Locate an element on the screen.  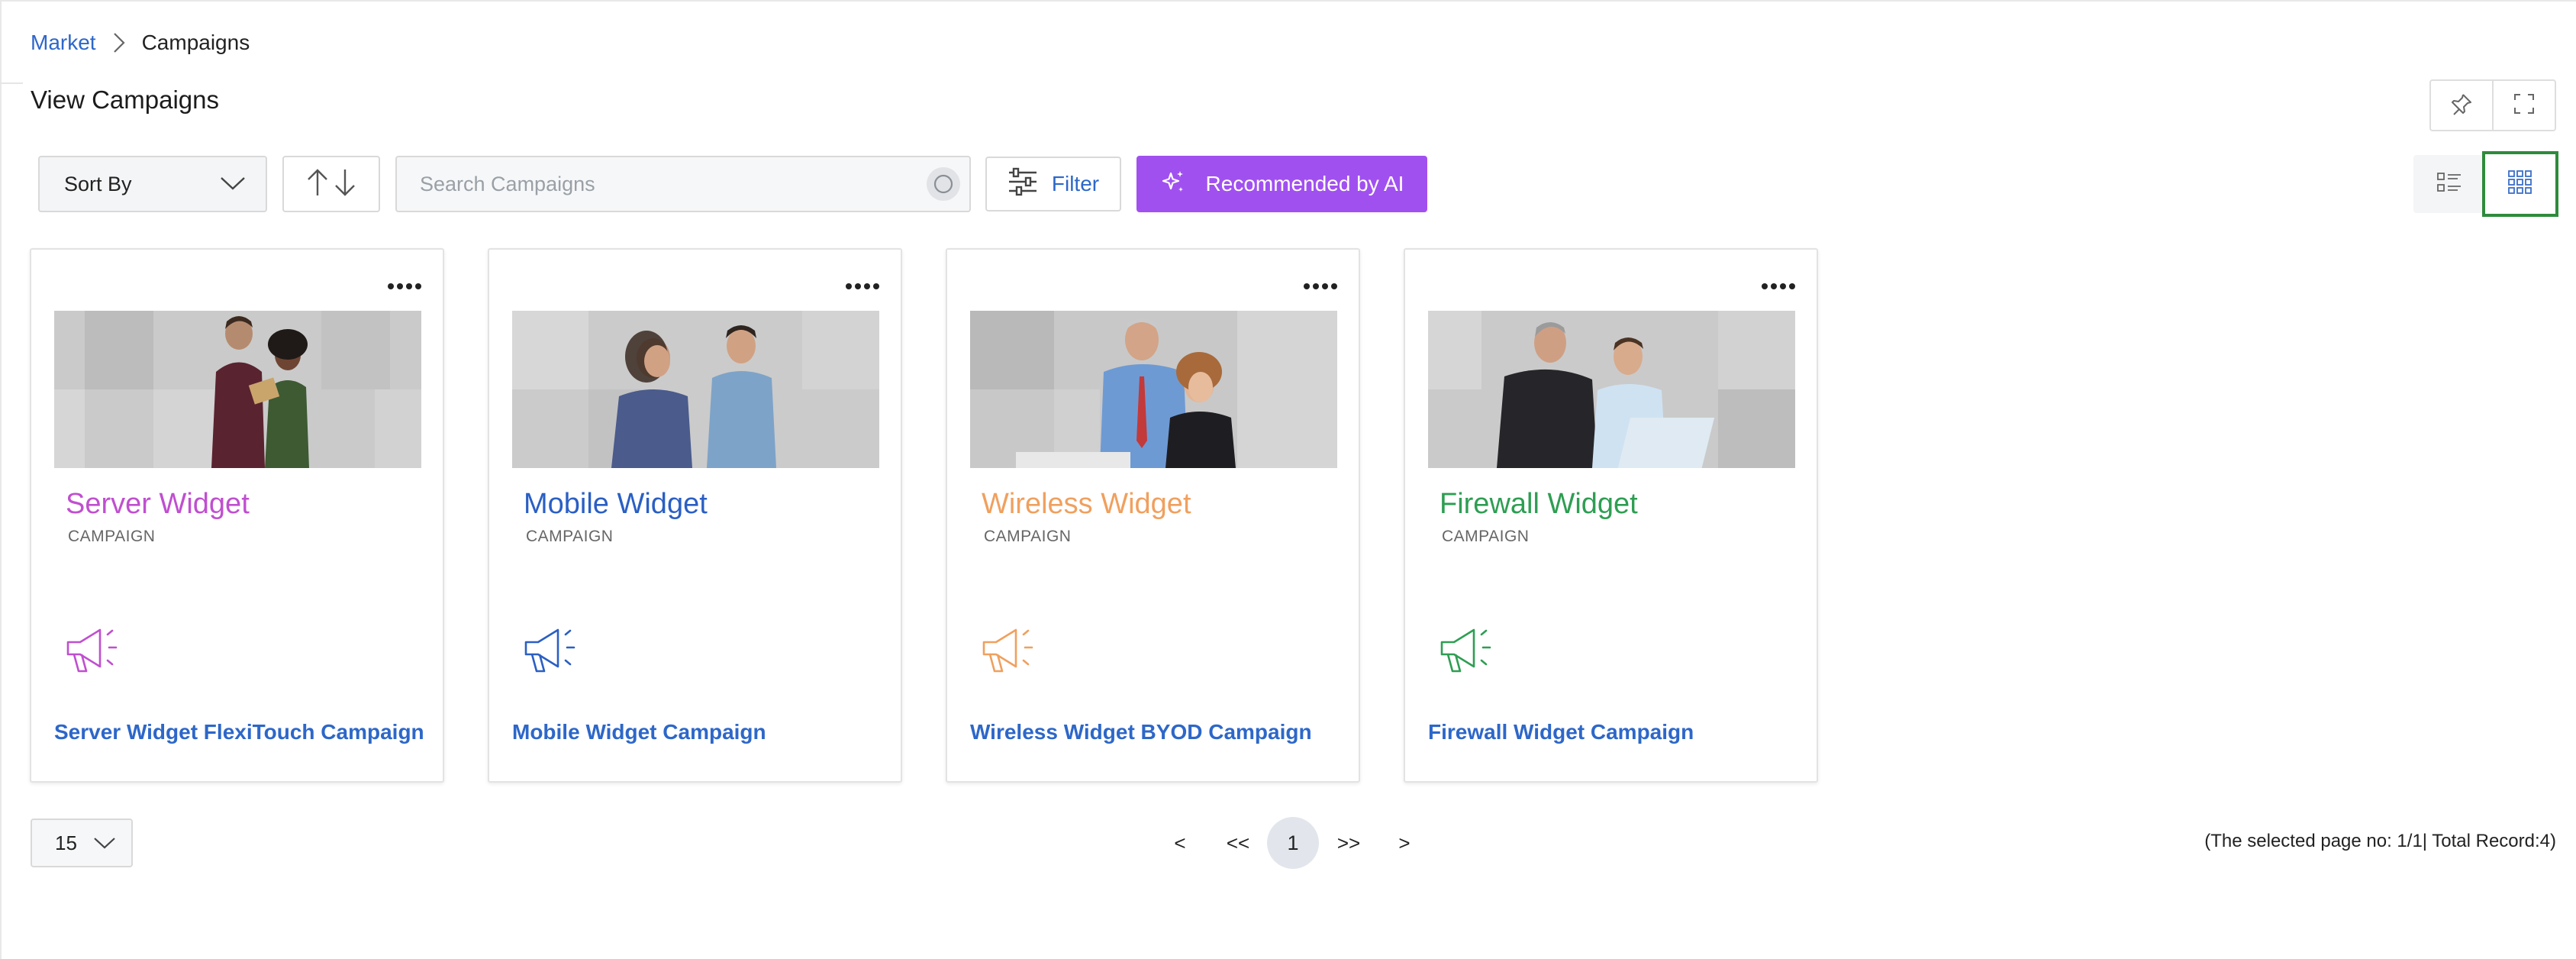
current-page-button: 1 is located at coordinates (1293, 843).